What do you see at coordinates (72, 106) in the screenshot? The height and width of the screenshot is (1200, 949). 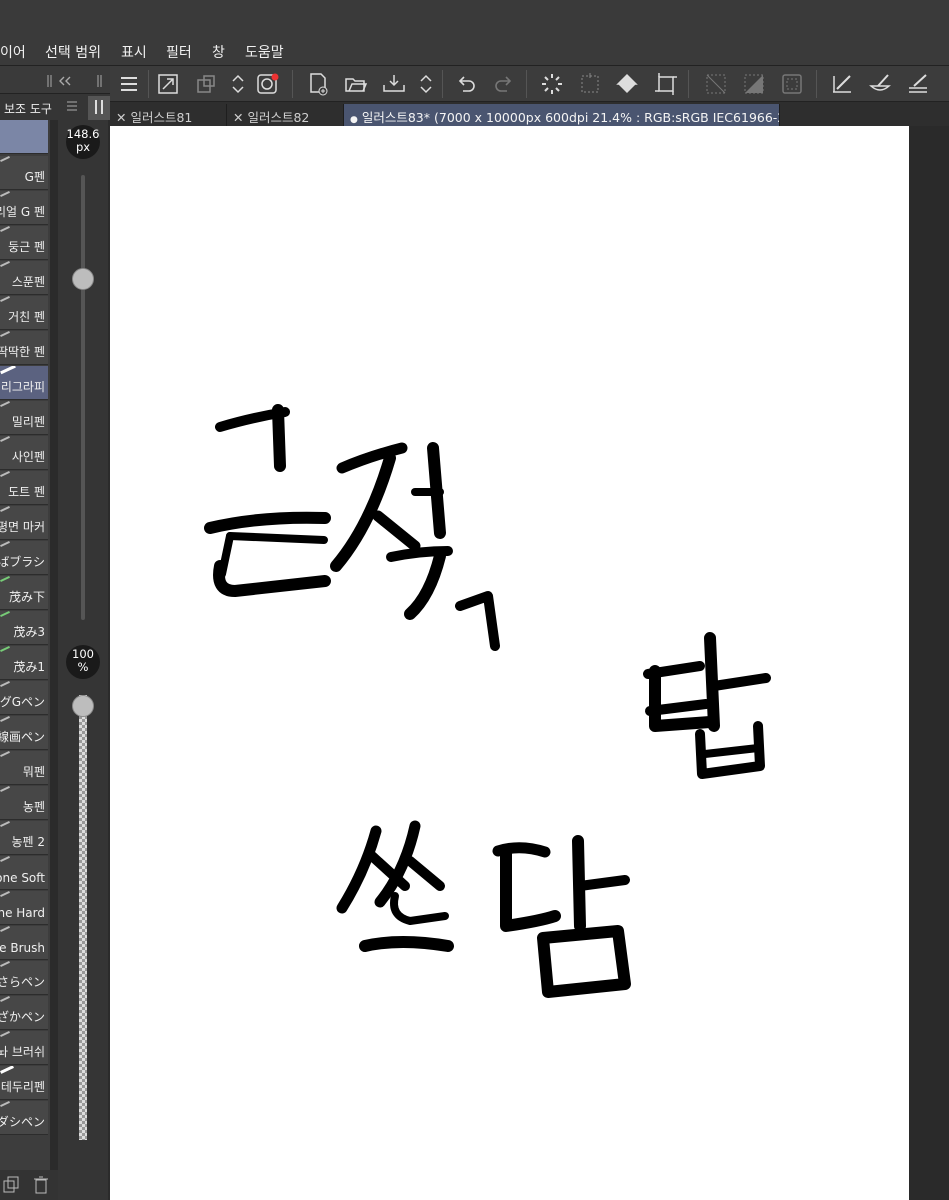 I see `panel-menu-icon` at bounding box center [72, 106].